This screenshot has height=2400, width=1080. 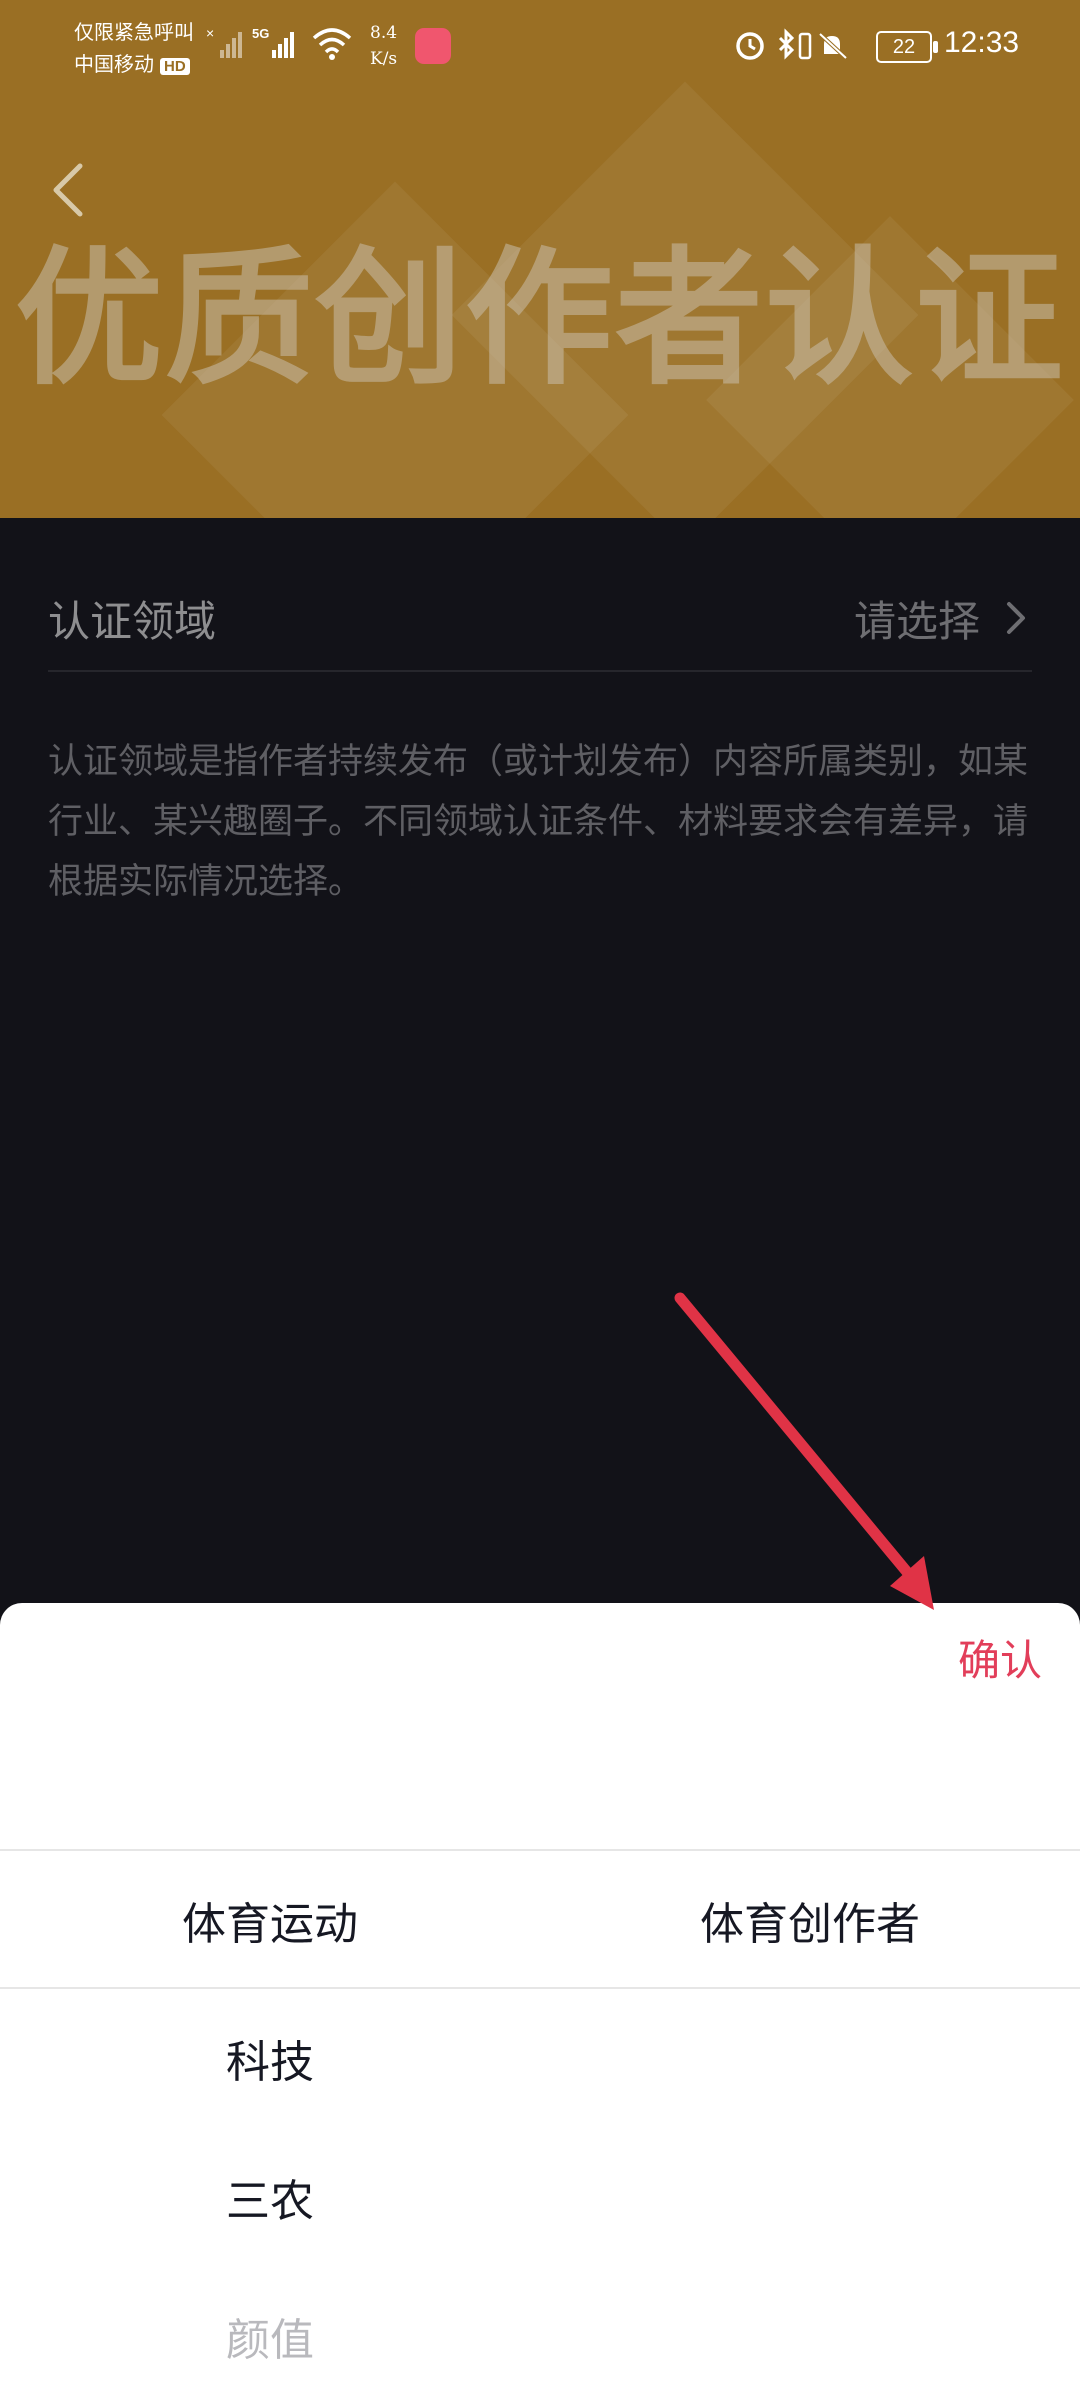 I want to click on status-bar: 仅限紧急呼叫 中国移动 HD × 5G 8.4 K/s 22 12:33, so click(x=540, y=48).